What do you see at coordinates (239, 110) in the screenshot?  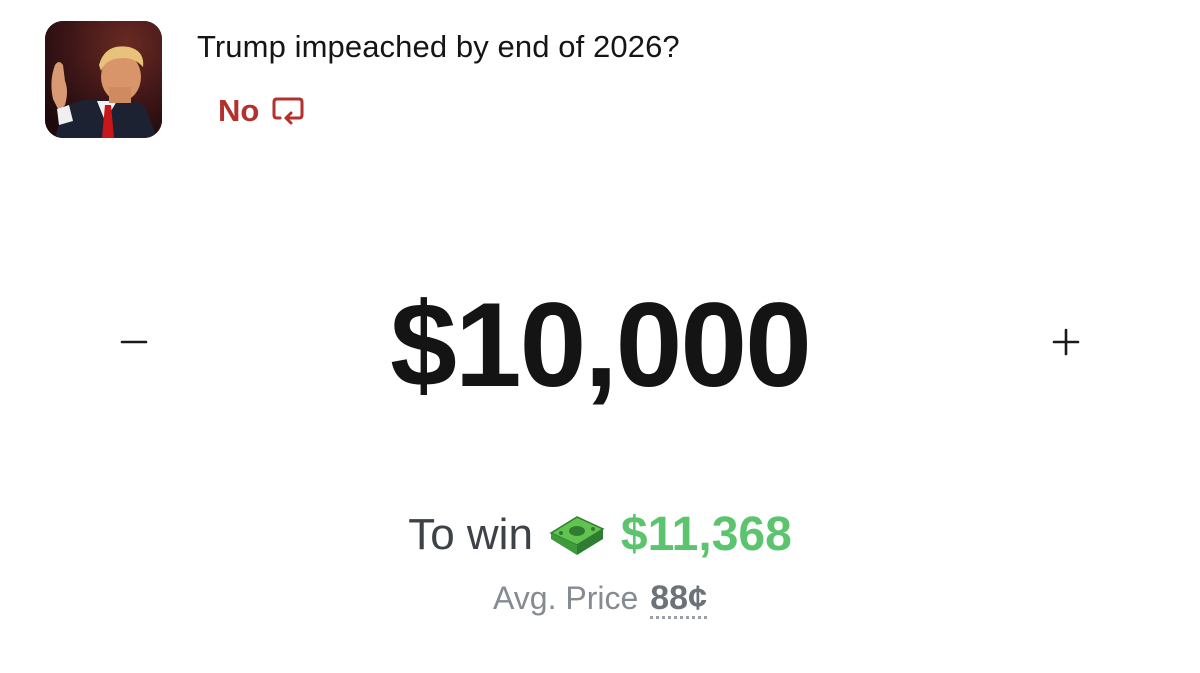 I see `outcome-label: No` at bounding box center [239, 110].